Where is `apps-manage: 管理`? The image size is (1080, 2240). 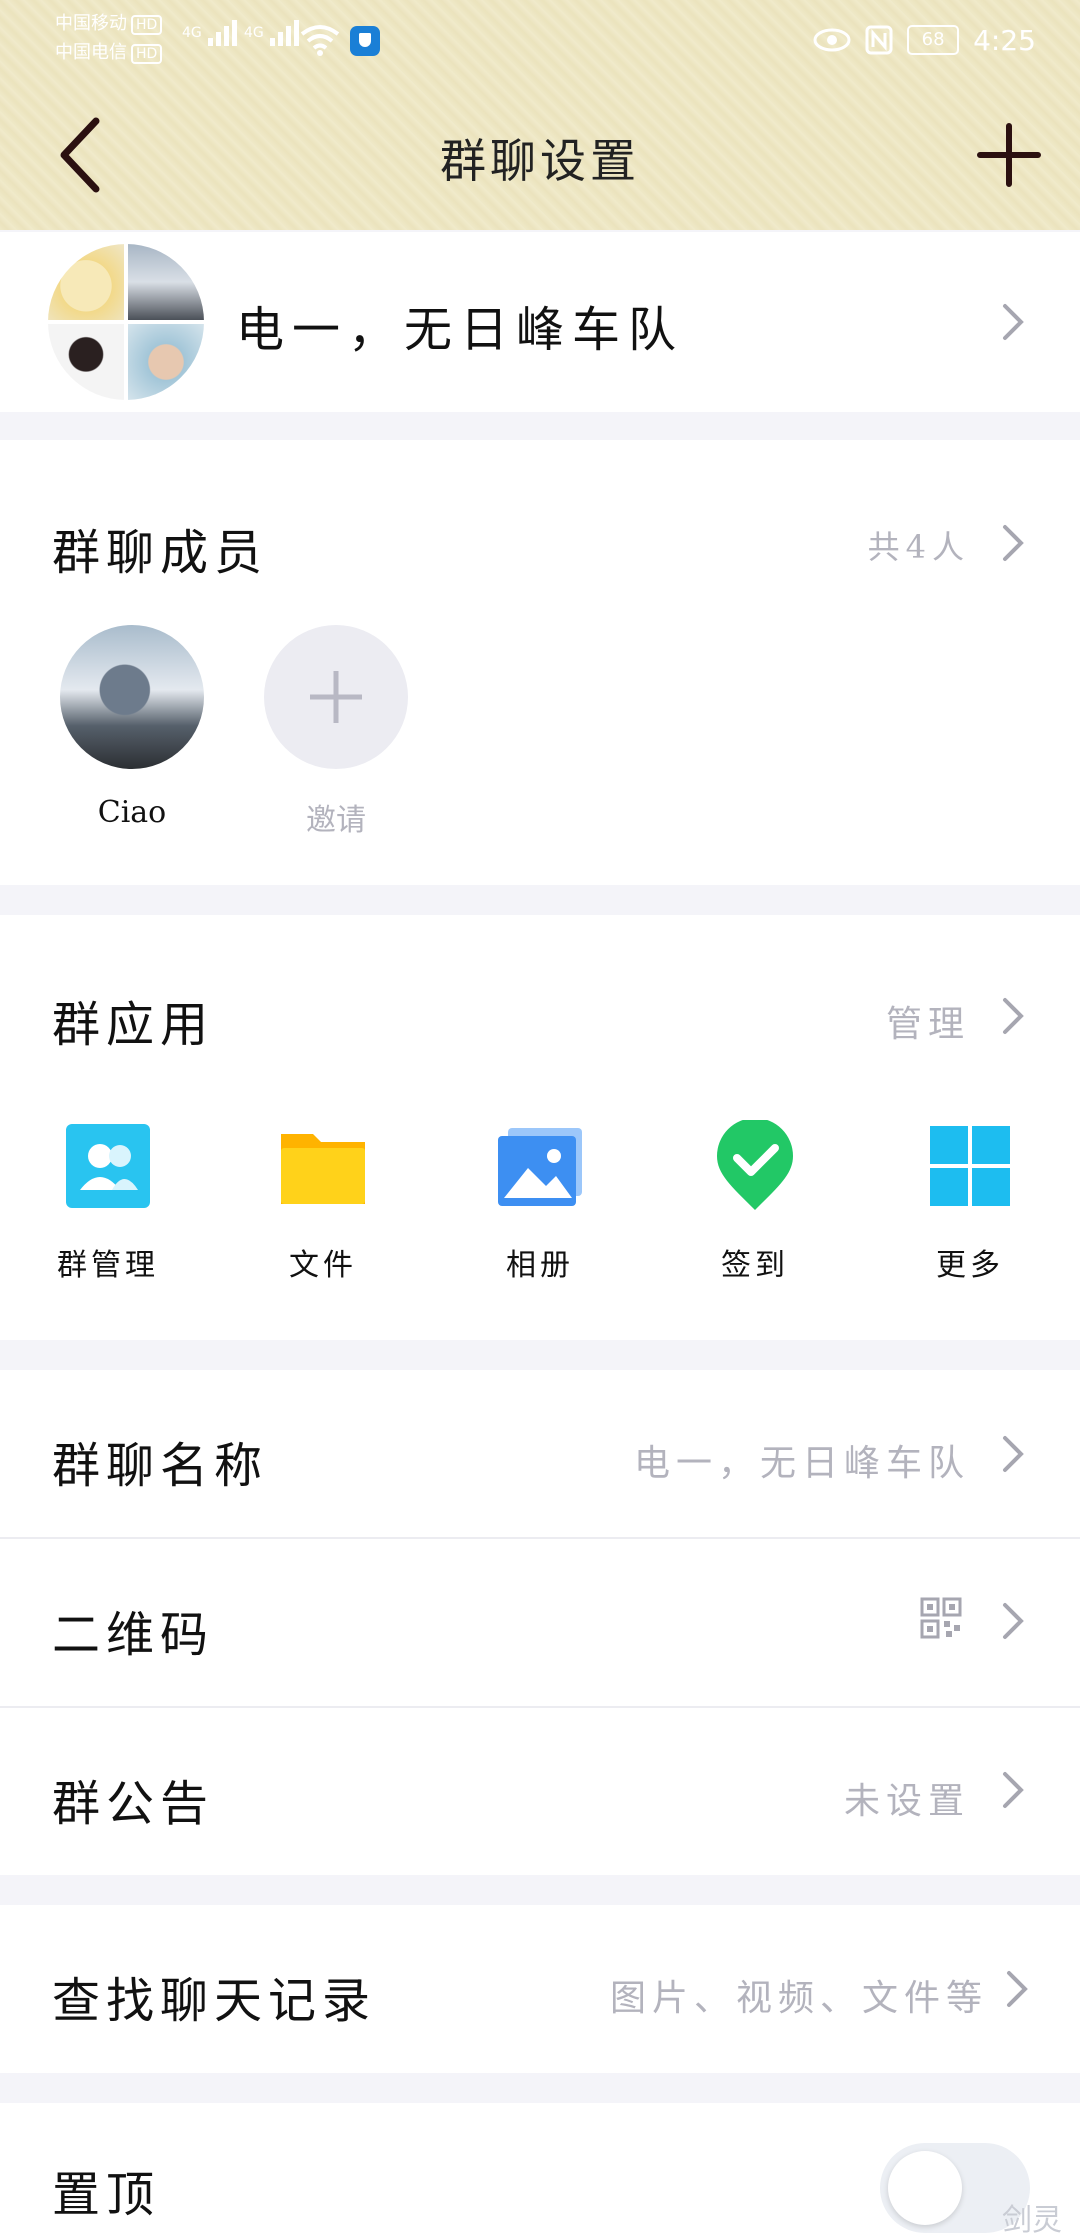
apps-manage: 管理 is located at coordinates (928, 1021).